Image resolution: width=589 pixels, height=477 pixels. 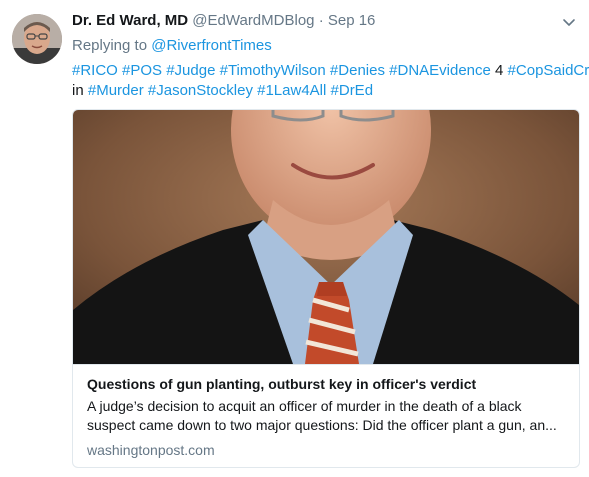 What do you see at coordinates (569, 22) in the screenshot?
I see `chevron-down-icon` at bounding box center [569, 22].